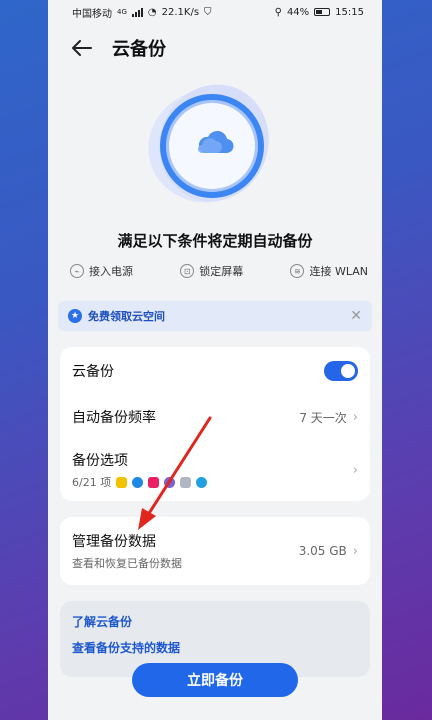 This screenshot has height=720, width=432. What do you see at coordinates (93, 372) in the screenshot?
I see `cloud-backup-label: 云备份` at bounding box center [93, 372].